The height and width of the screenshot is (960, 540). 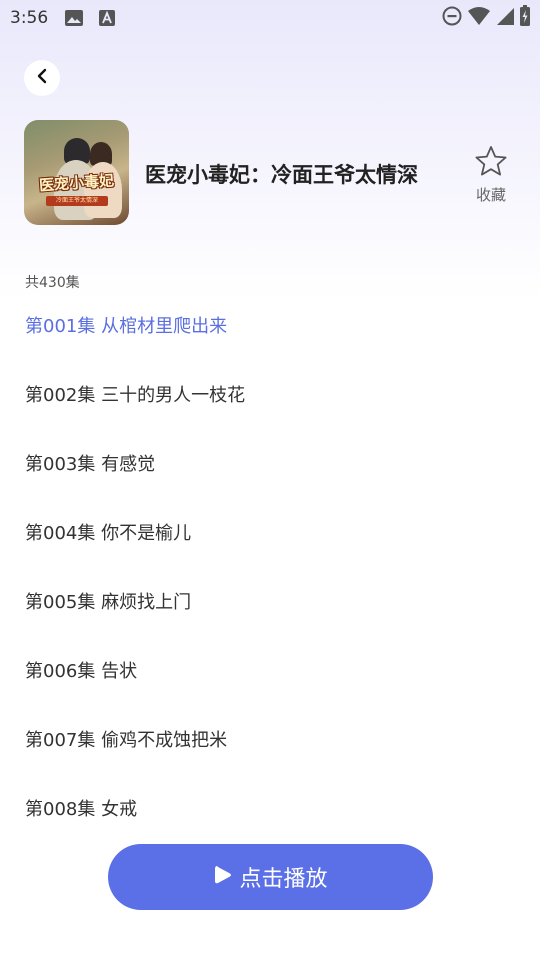 I want to click on status-icons, so click(x=486, y=18).